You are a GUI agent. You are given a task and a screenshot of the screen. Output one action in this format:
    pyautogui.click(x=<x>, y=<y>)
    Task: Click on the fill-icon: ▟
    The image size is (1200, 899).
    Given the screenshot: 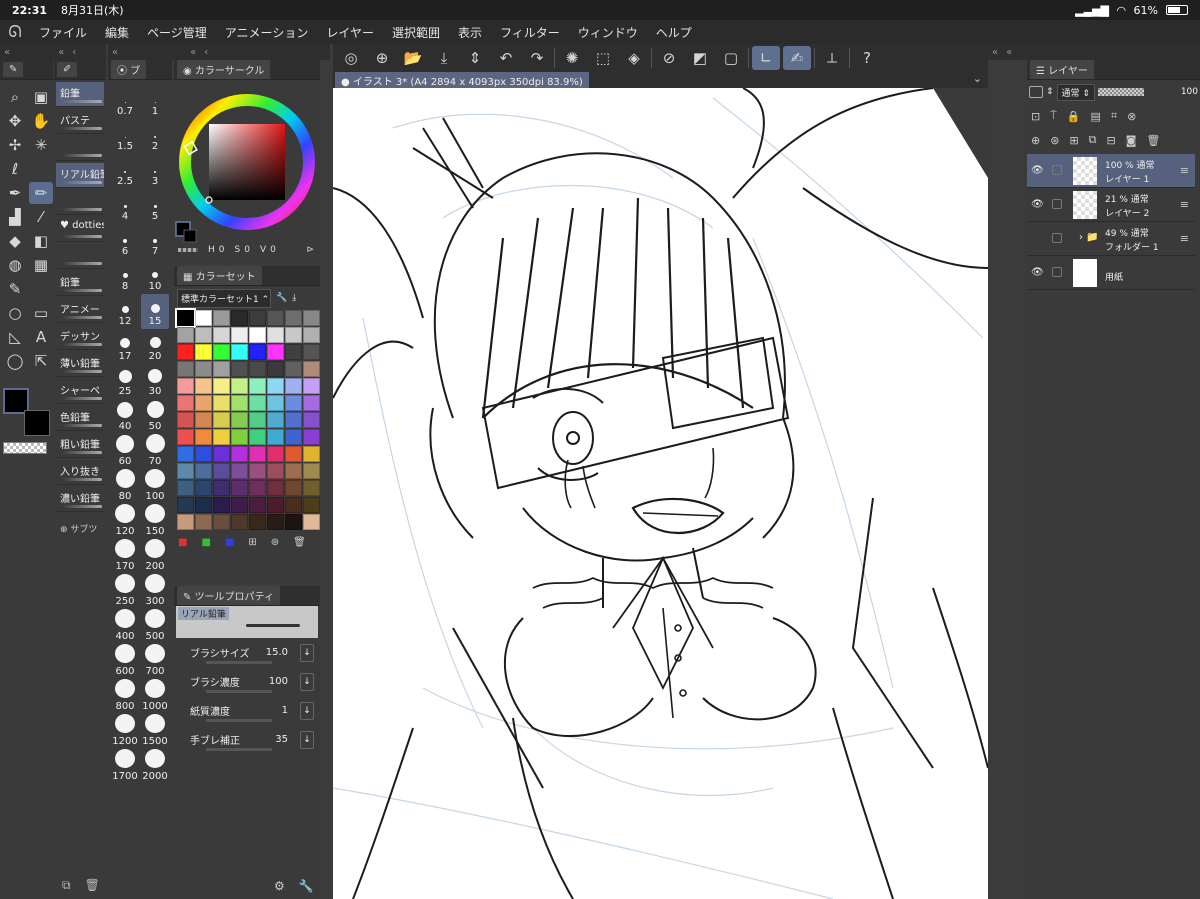 What is the action you would take?
    pyautogui.click(x=15, y=217)
    